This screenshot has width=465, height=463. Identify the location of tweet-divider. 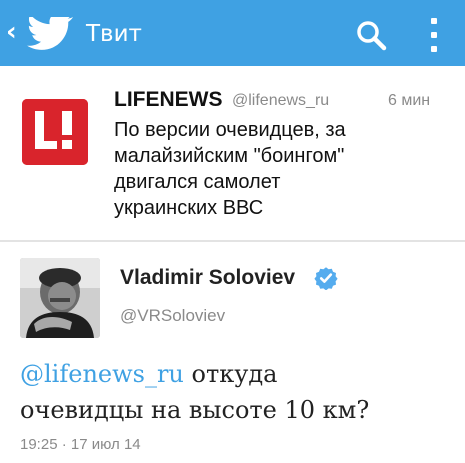
(232, 241).